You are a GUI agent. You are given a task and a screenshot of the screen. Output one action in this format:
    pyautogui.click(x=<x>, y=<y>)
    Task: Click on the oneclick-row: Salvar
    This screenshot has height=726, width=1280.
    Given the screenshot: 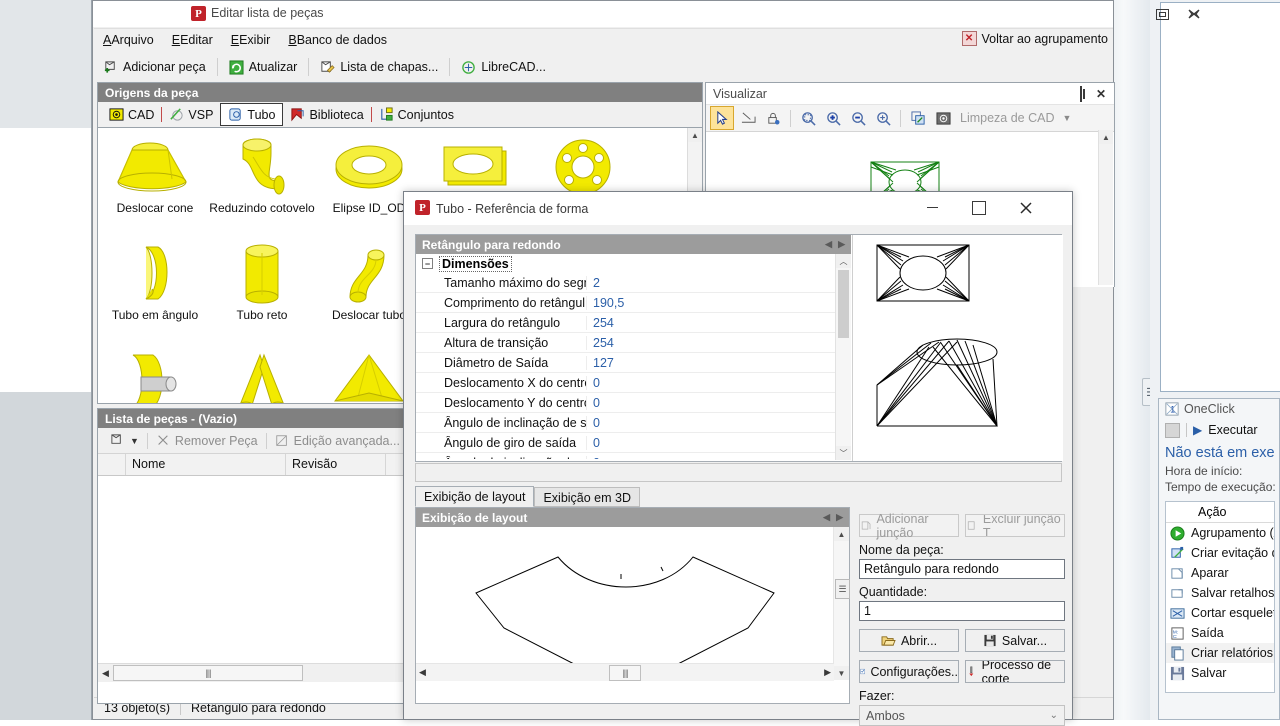 What is the action you would take?
    pyautogui.click(x=1220, y=673)
    